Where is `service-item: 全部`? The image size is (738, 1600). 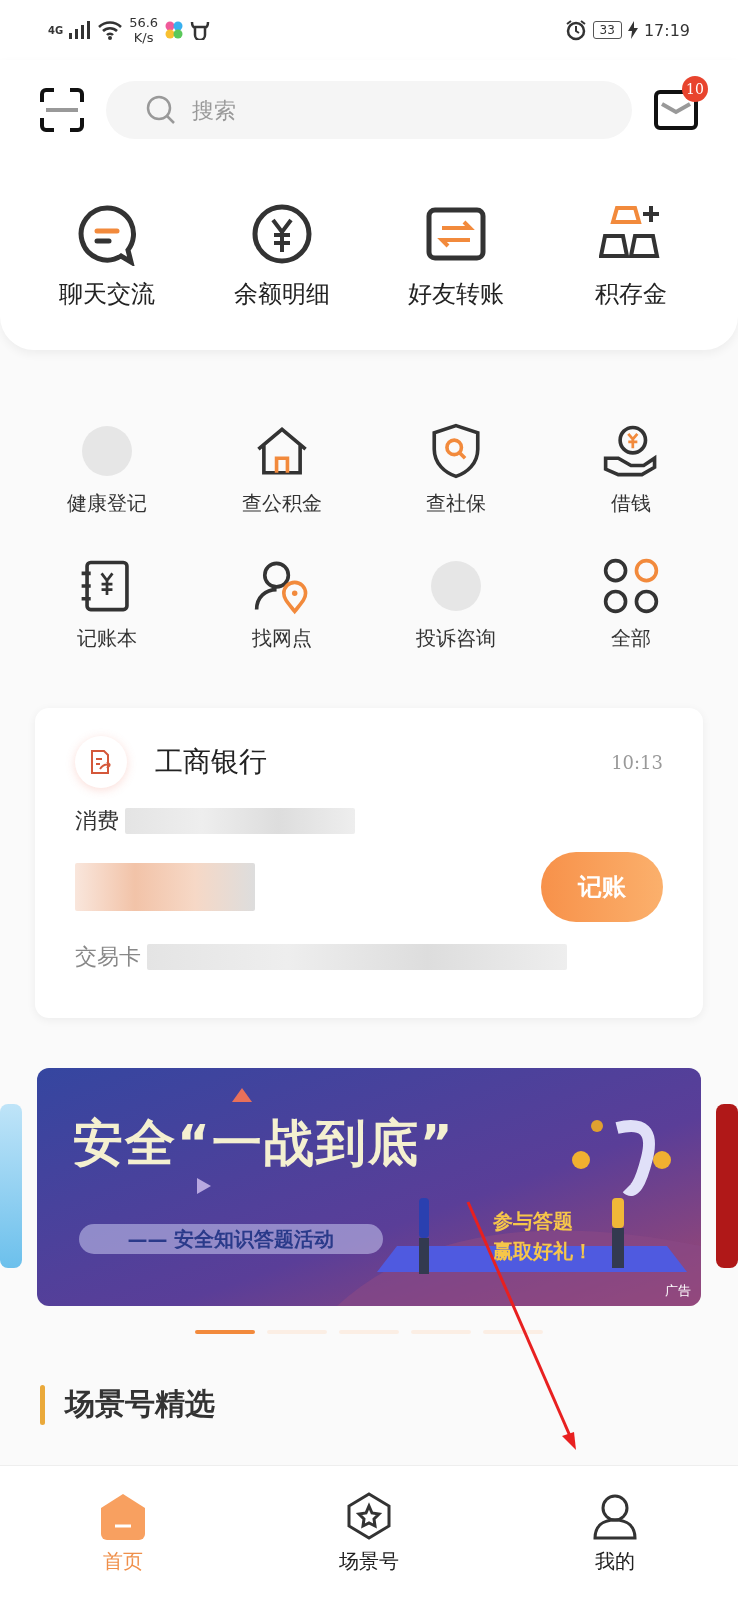
service-item: 全部 is located at coordinates (630, 604).